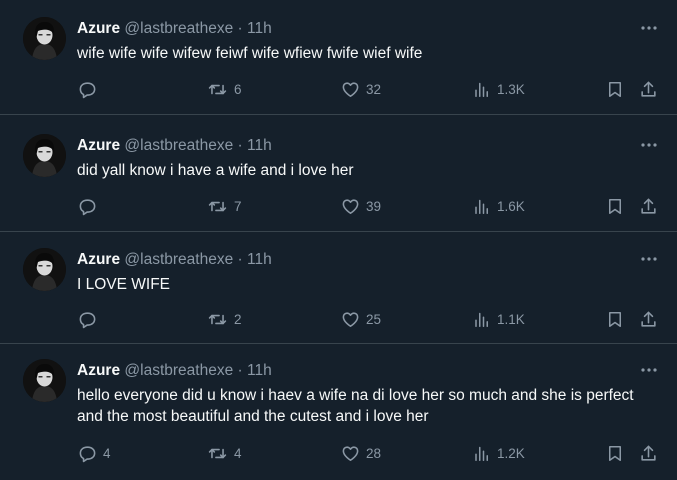 Image resolution: width=677 pixels, height=480 pixels. I want to click on views-button: 1.1K, so click(499, 319).